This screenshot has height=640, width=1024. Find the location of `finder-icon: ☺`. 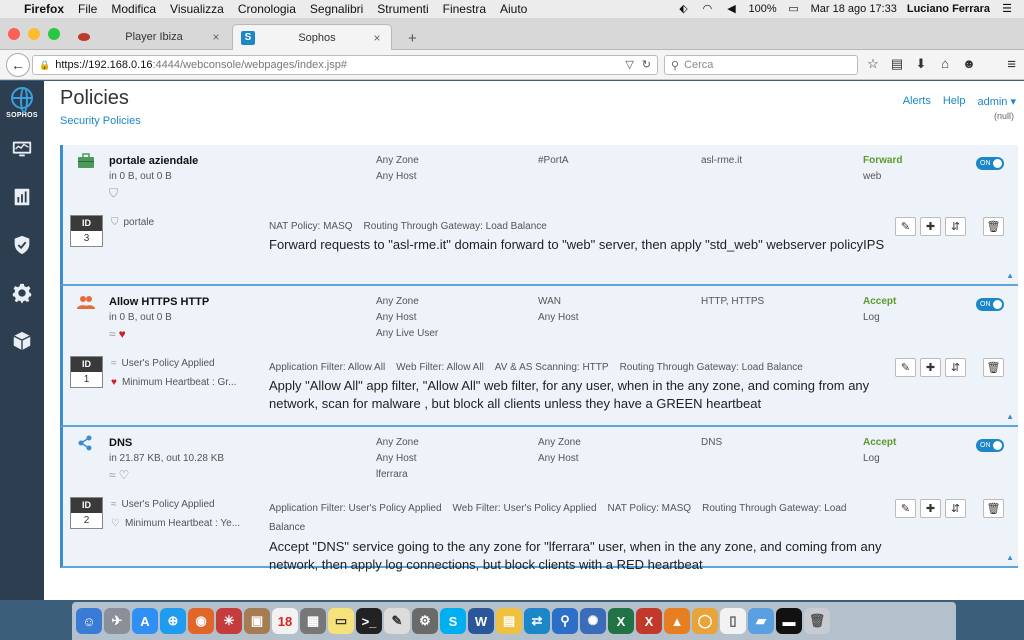

finder-icon: ☺ is located at coordinates (89, 621).